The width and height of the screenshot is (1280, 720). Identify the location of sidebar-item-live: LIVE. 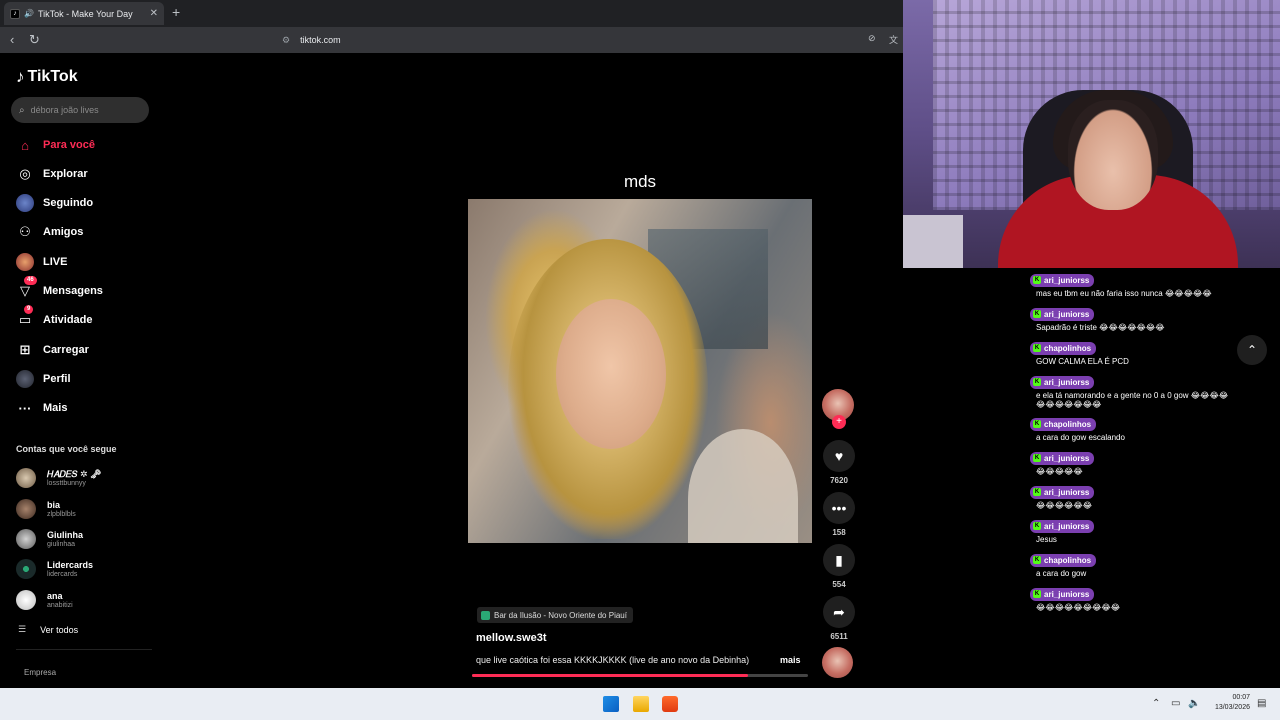
(41, 262).